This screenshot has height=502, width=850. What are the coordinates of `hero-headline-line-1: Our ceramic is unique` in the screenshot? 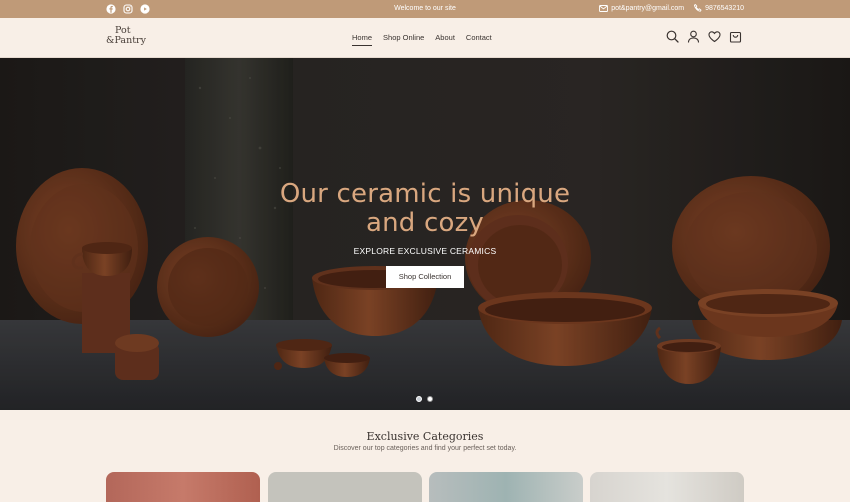 It's located at (425, 194).